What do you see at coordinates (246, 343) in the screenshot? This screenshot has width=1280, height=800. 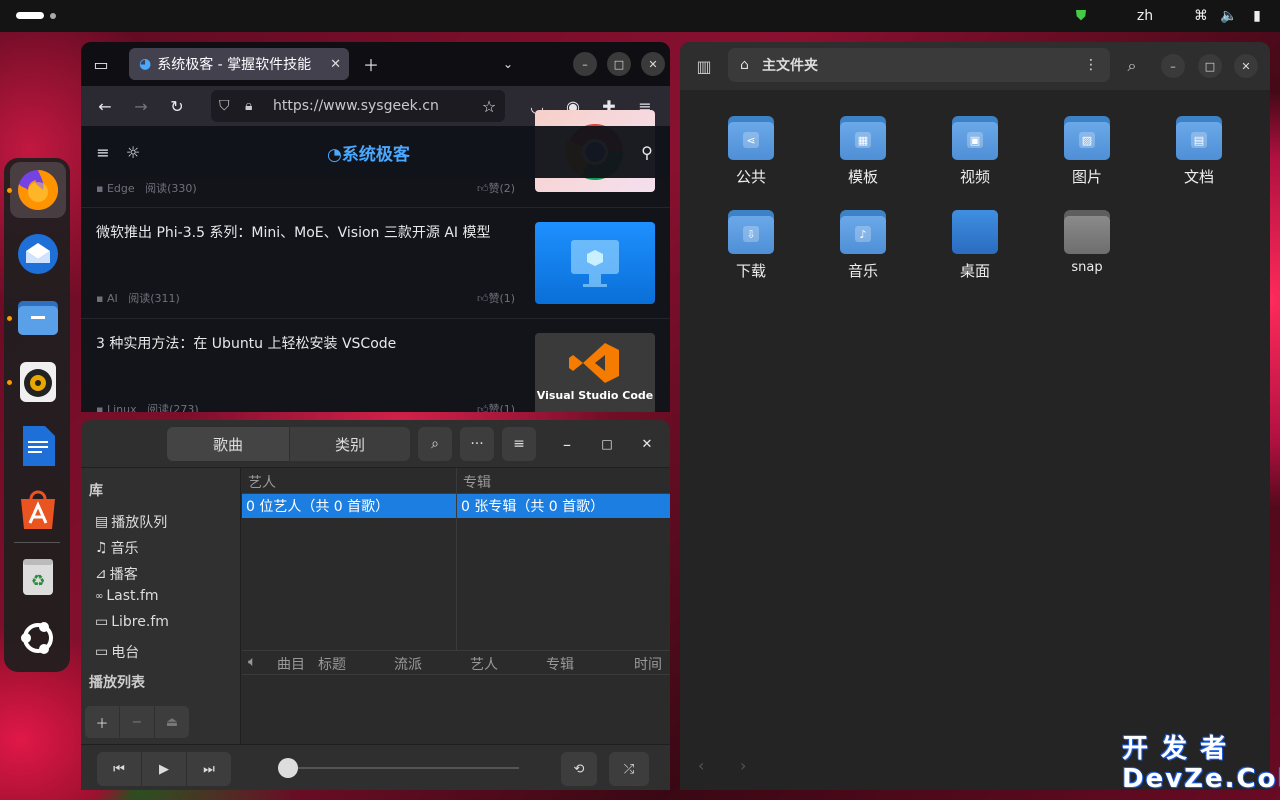 I see `article-title: 3 种实用方法：在 Ubuntu 上轻松安装 VSCode` at bounding box center [246, 343].